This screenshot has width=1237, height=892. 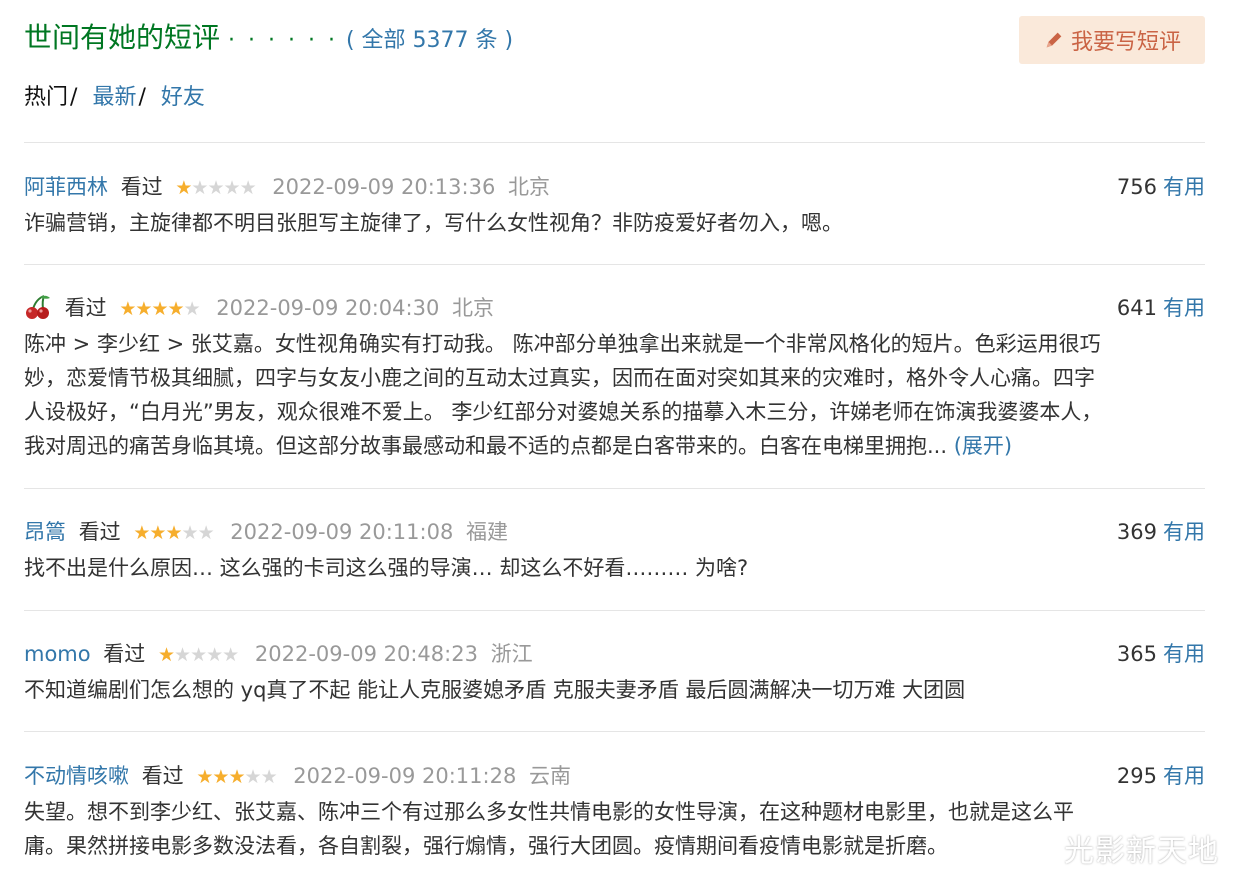 What do you see at coordinates (183, 97) in the screenshot?
I see `tab-friends: 好友` at bounding box center [183, 97].